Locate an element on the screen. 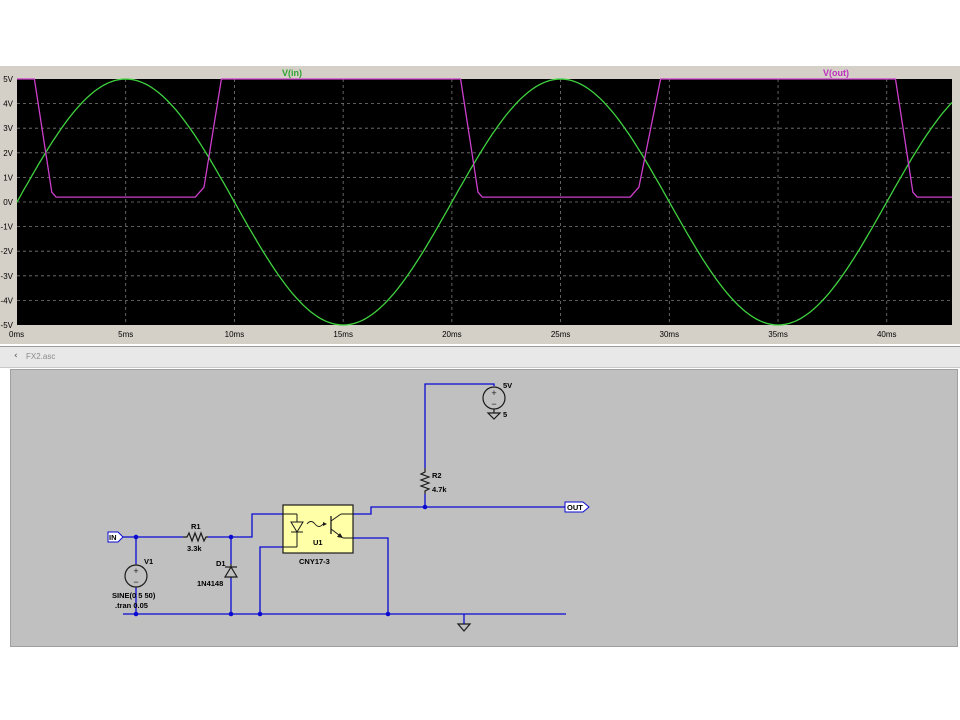 This screenshot has width=960, height=720. x-tick-label: 0ms is located at coordinates (16, 334).